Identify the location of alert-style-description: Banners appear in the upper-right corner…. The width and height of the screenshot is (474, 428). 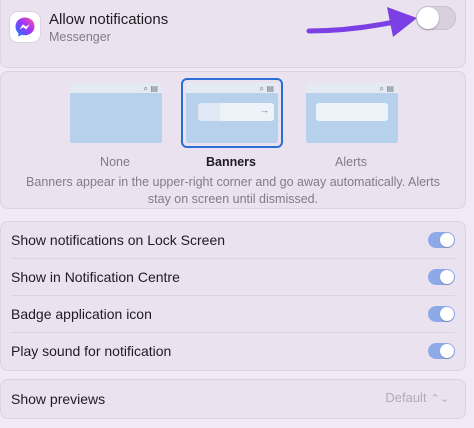
(233, 190).